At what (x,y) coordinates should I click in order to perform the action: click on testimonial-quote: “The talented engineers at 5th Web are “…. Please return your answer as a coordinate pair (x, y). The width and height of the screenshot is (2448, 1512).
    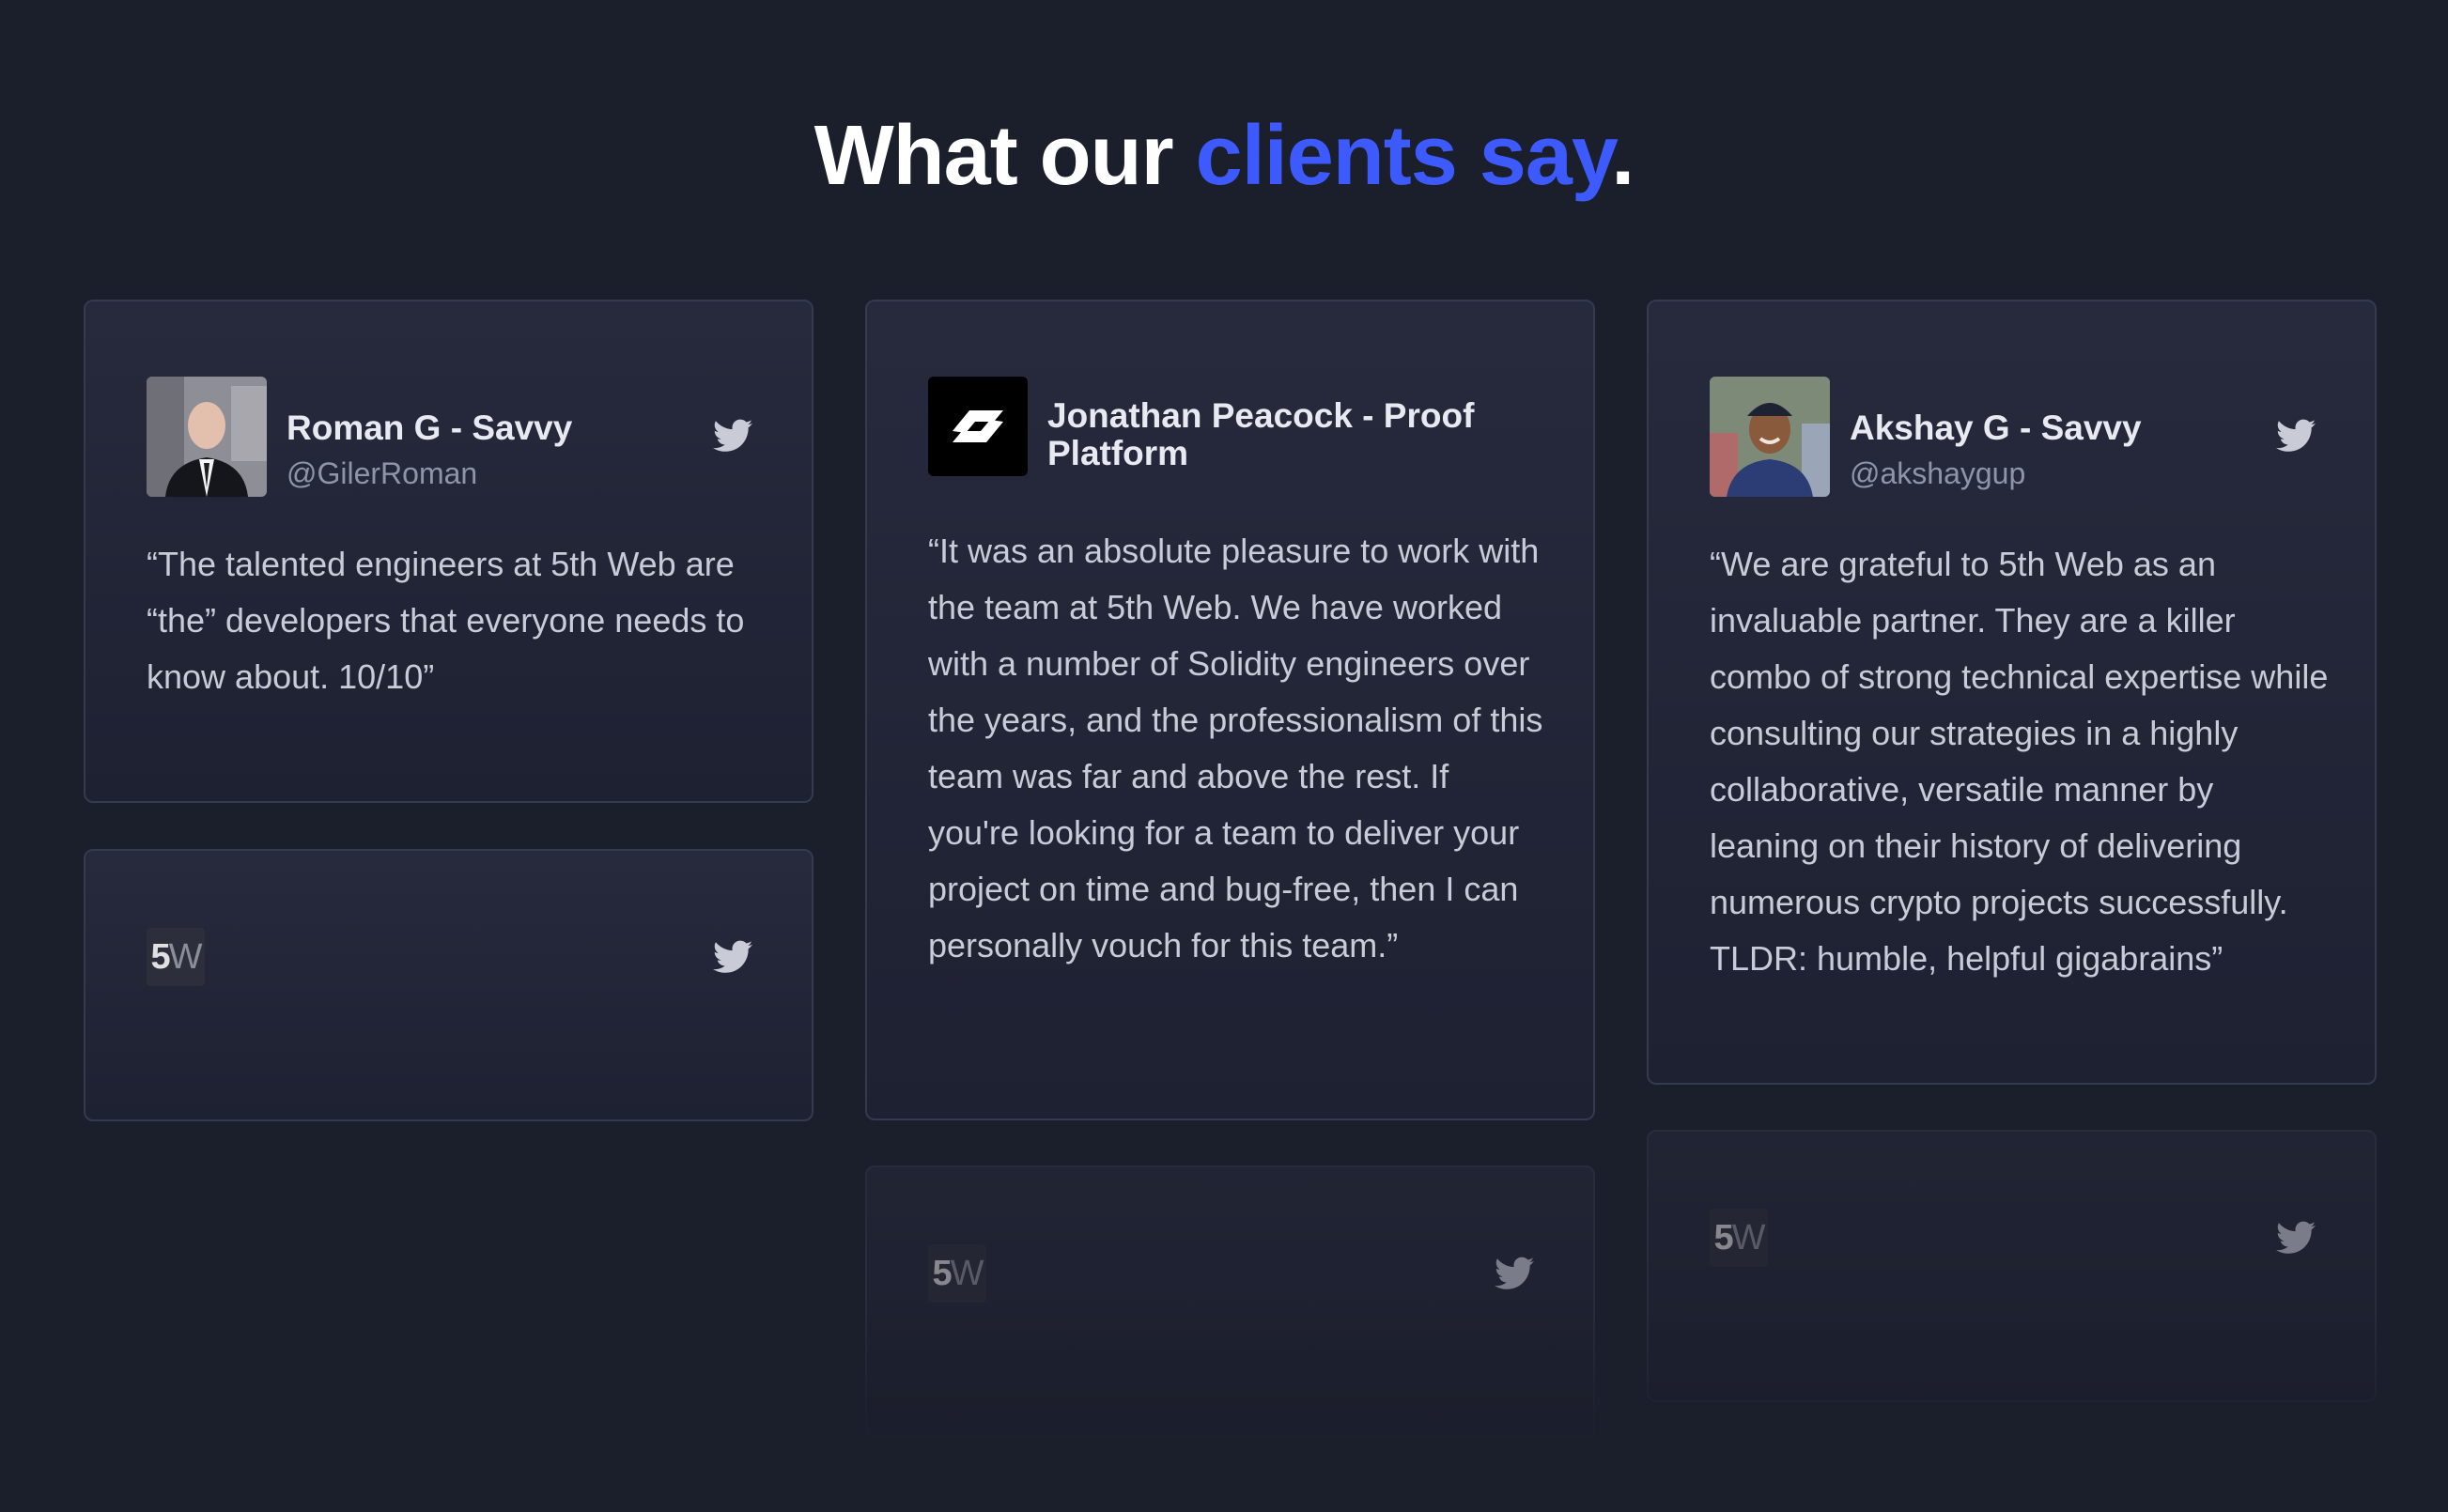
    Looking at the image, I should click on (446, 620).